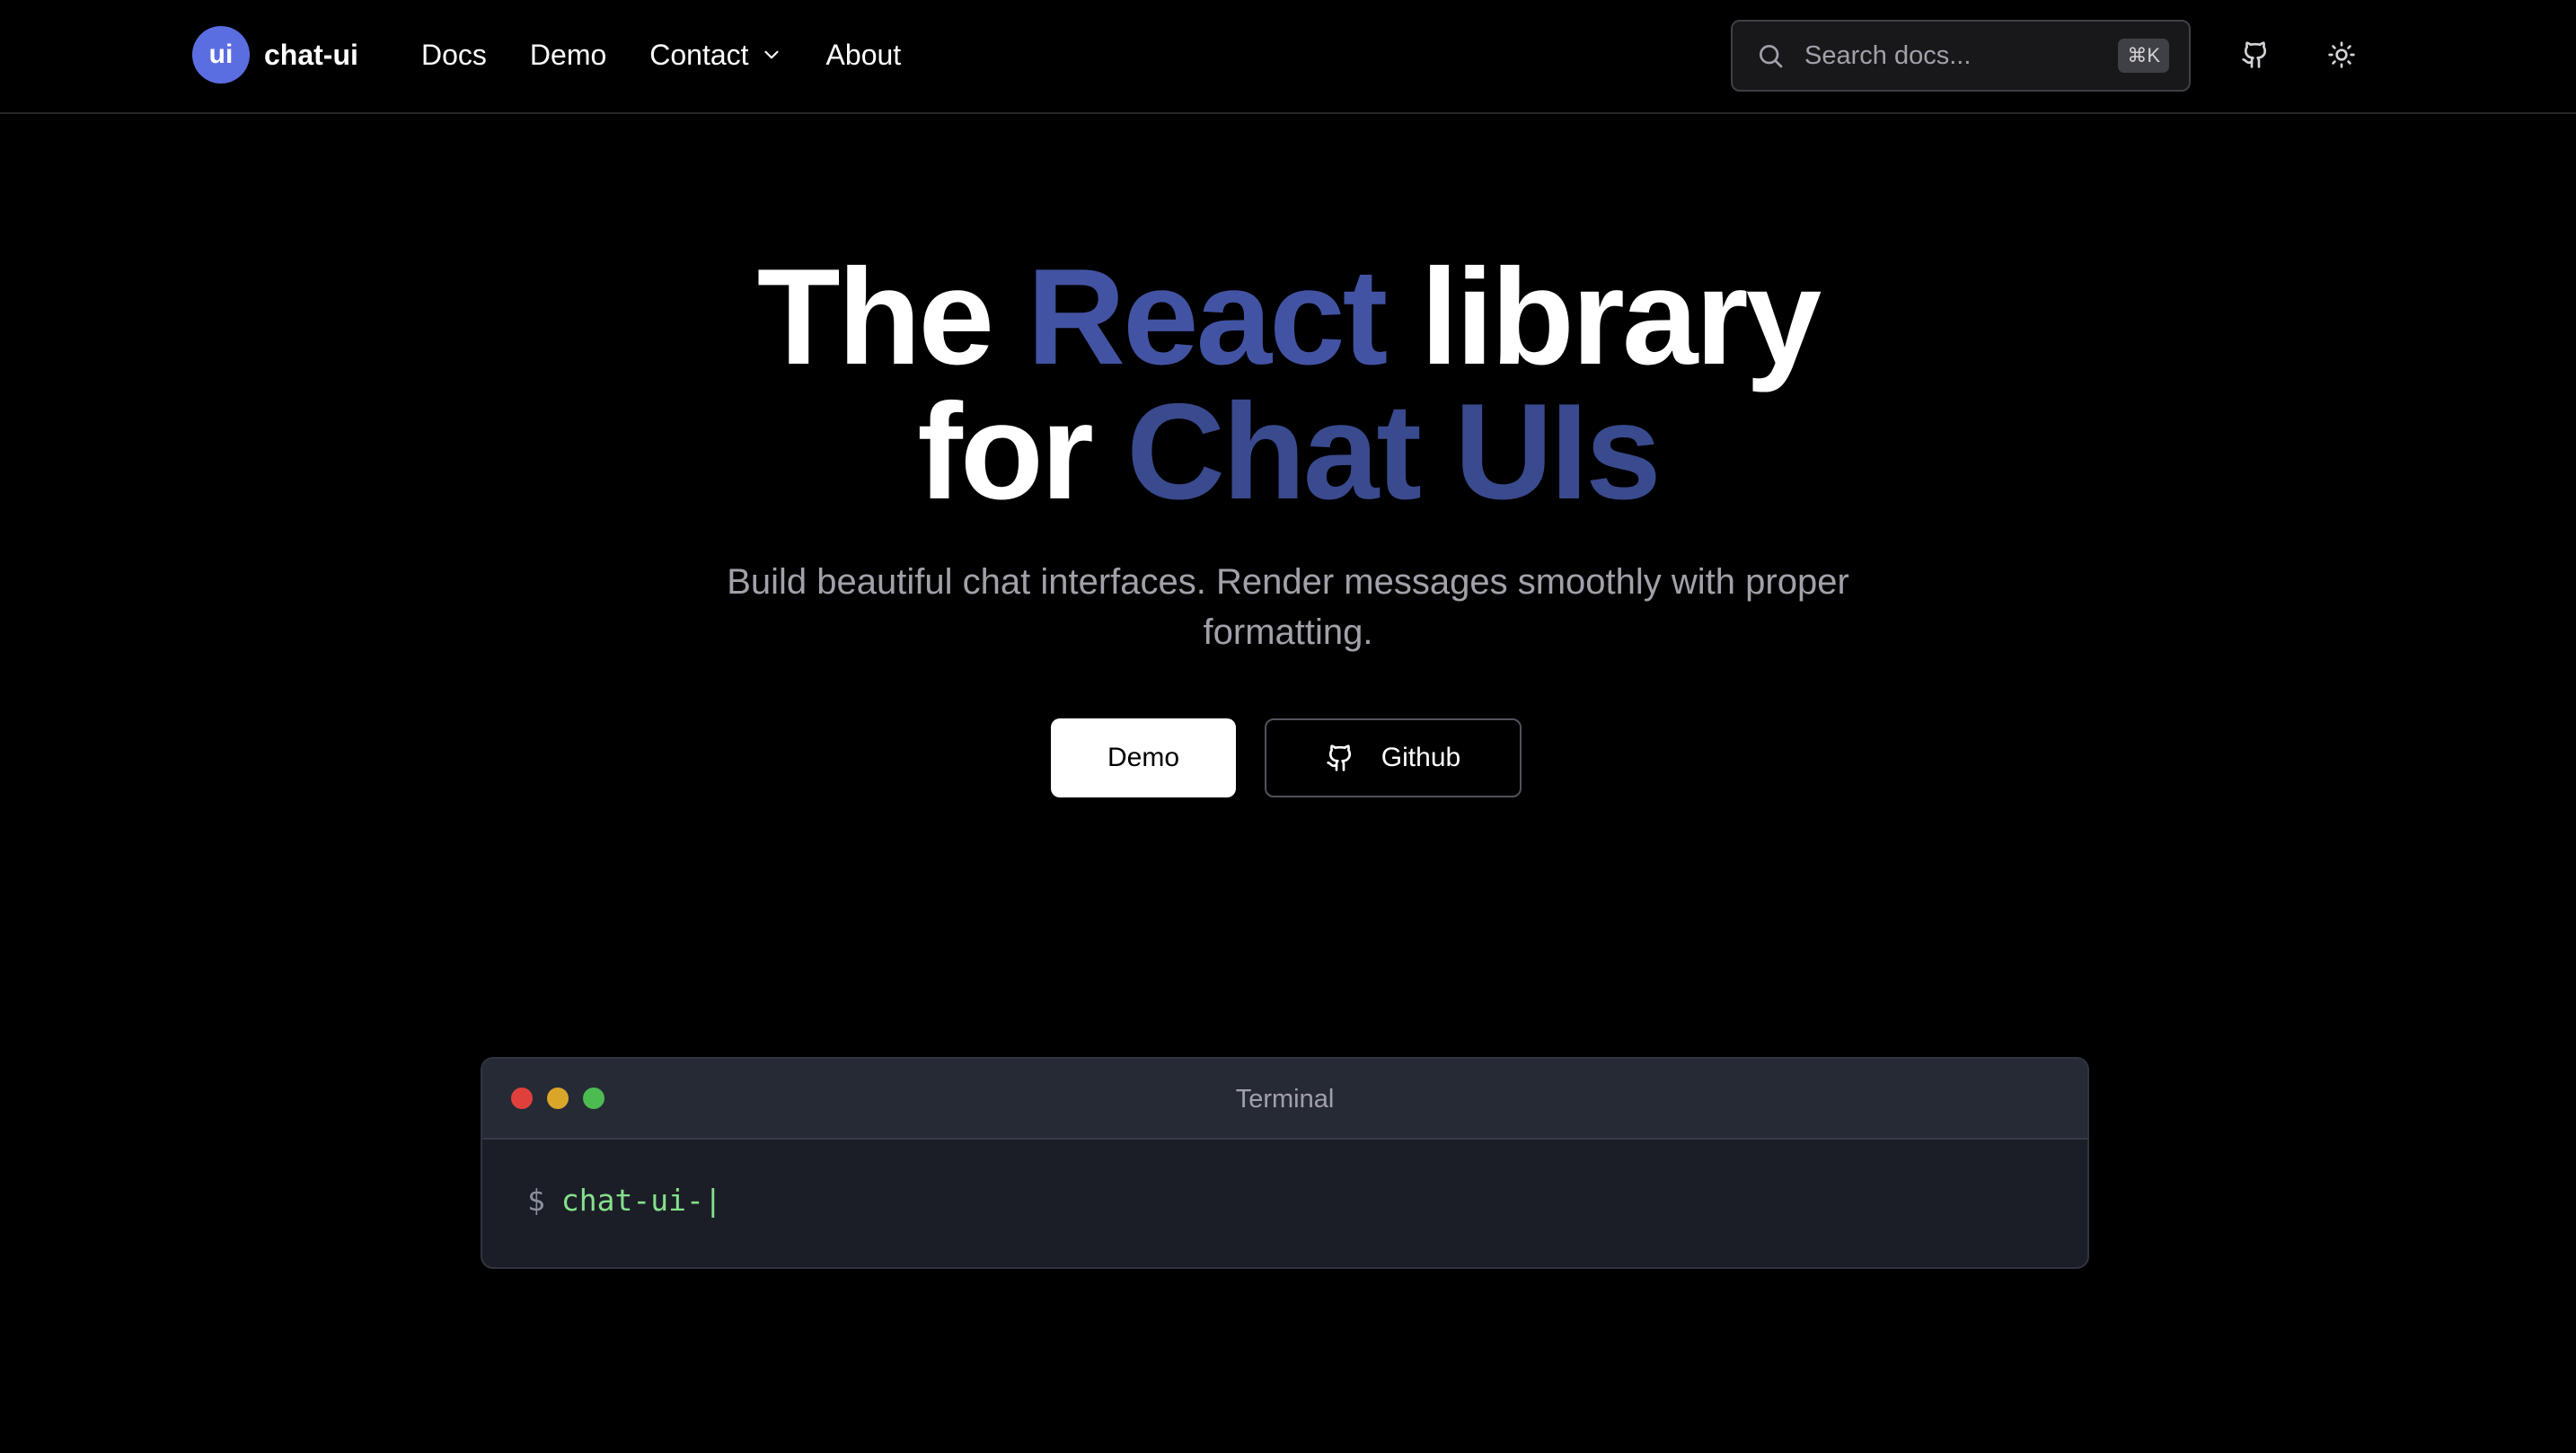 This screenshot has width=2576, height=1453. Describe the element at coordinates (864, 56) in the screenshot. I see `nav-about: About` at that location.